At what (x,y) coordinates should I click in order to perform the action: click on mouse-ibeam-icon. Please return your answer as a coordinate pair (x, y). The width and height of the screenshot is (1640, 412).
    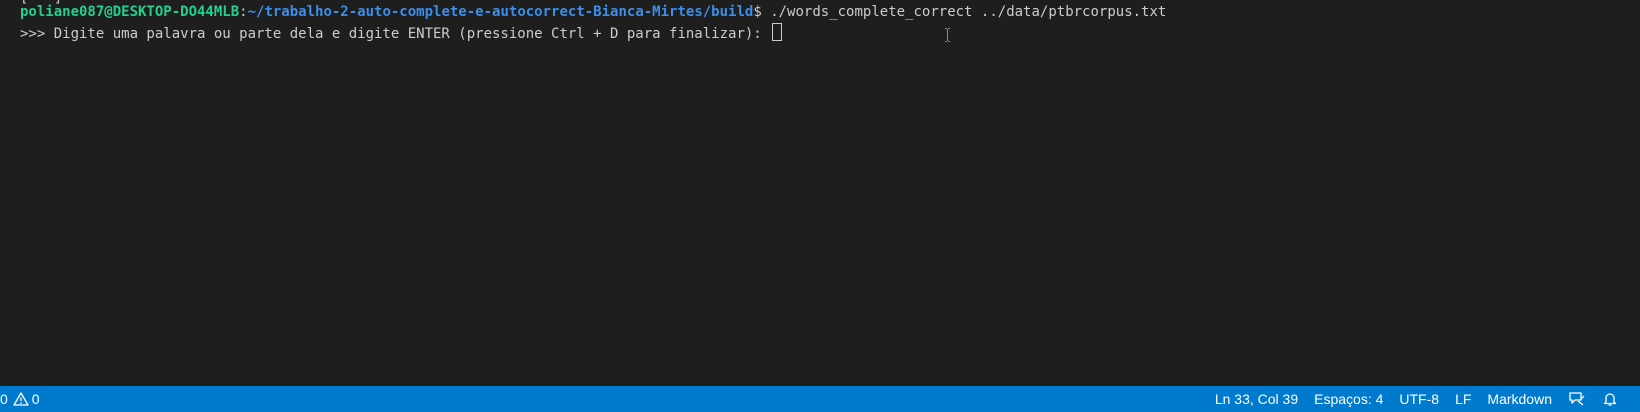
    Looking at the image, I should click on (947, 35).